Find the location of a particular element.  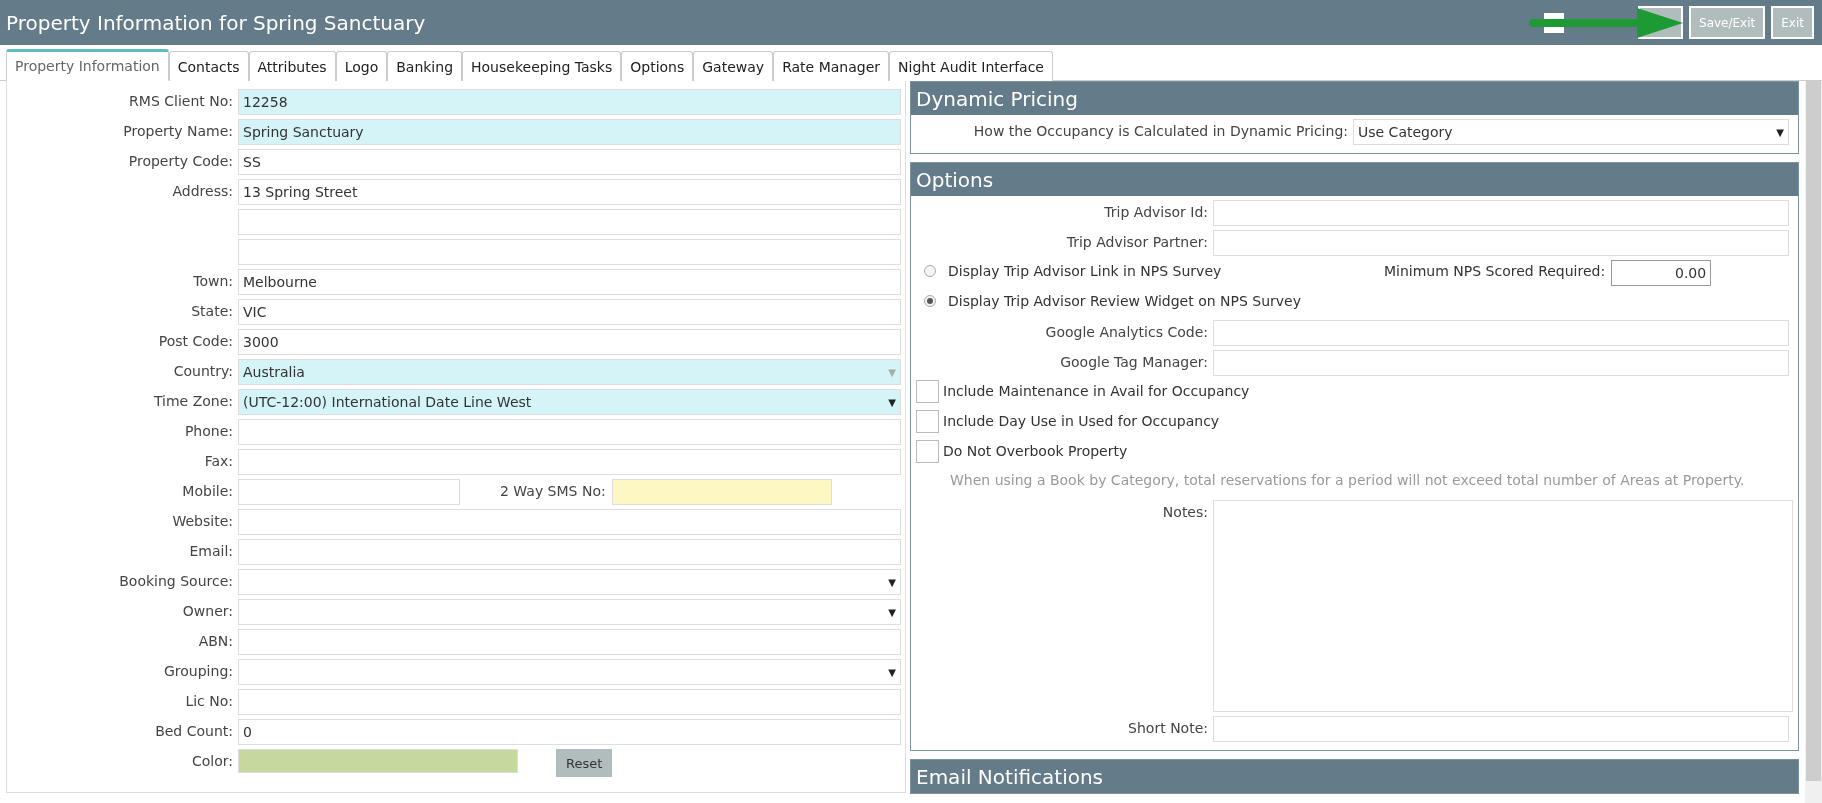

input-field: Spring Sanctuary is located at coordinates (569, 132).